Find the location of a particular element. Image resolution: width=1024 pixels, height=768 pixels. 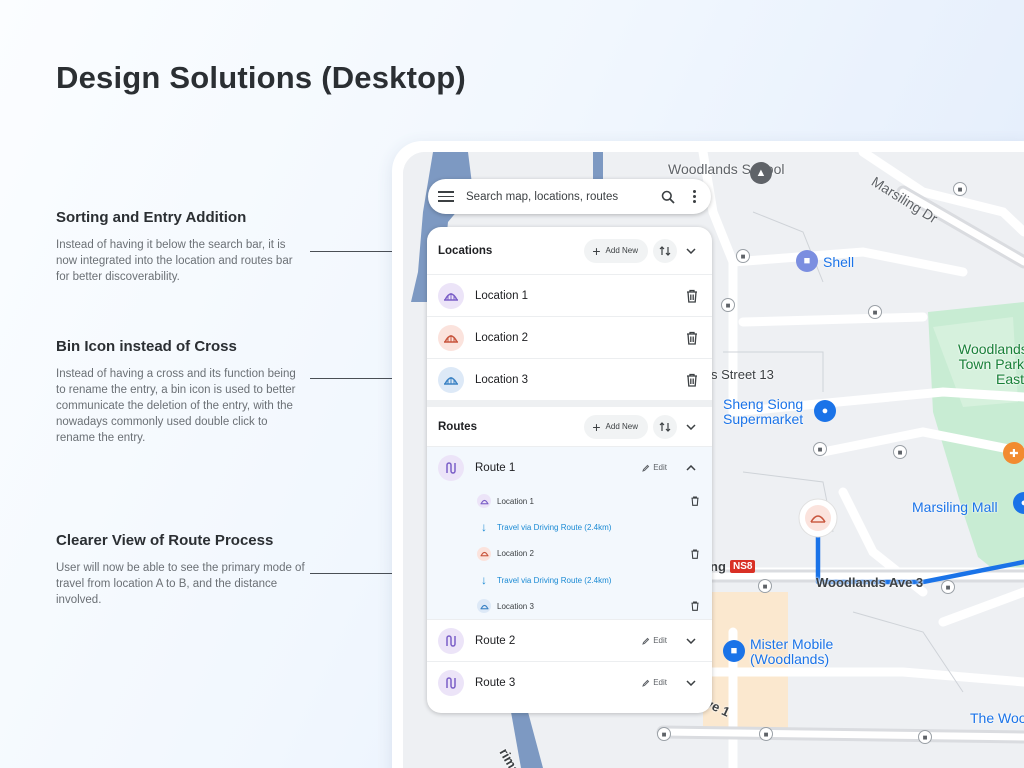

add-route-label: Add New is located at coordinates (621, 426).